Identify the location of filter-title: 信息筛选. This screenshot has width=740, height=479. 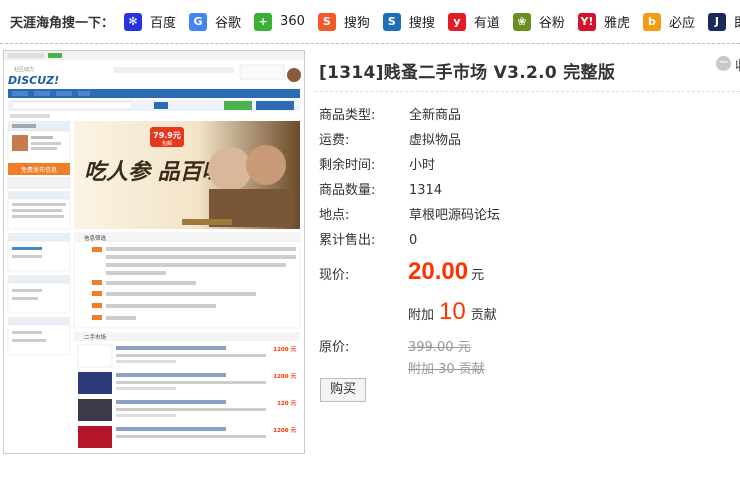
(95, 238).